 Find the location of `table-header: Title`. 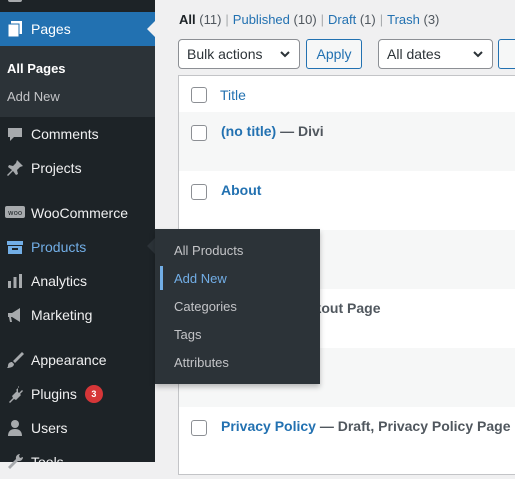

table-header: Title is located at coordinates (347, 94).